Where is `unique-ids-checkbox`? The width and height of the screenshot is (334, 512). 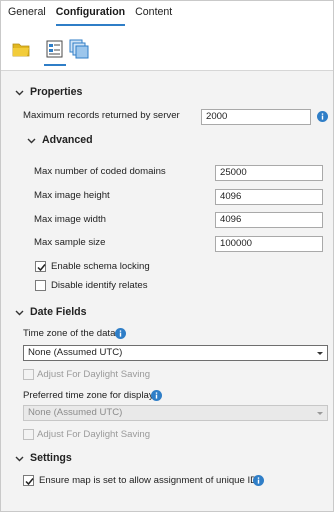
unique-ids-checkbox is located at coordinates (28, 480).